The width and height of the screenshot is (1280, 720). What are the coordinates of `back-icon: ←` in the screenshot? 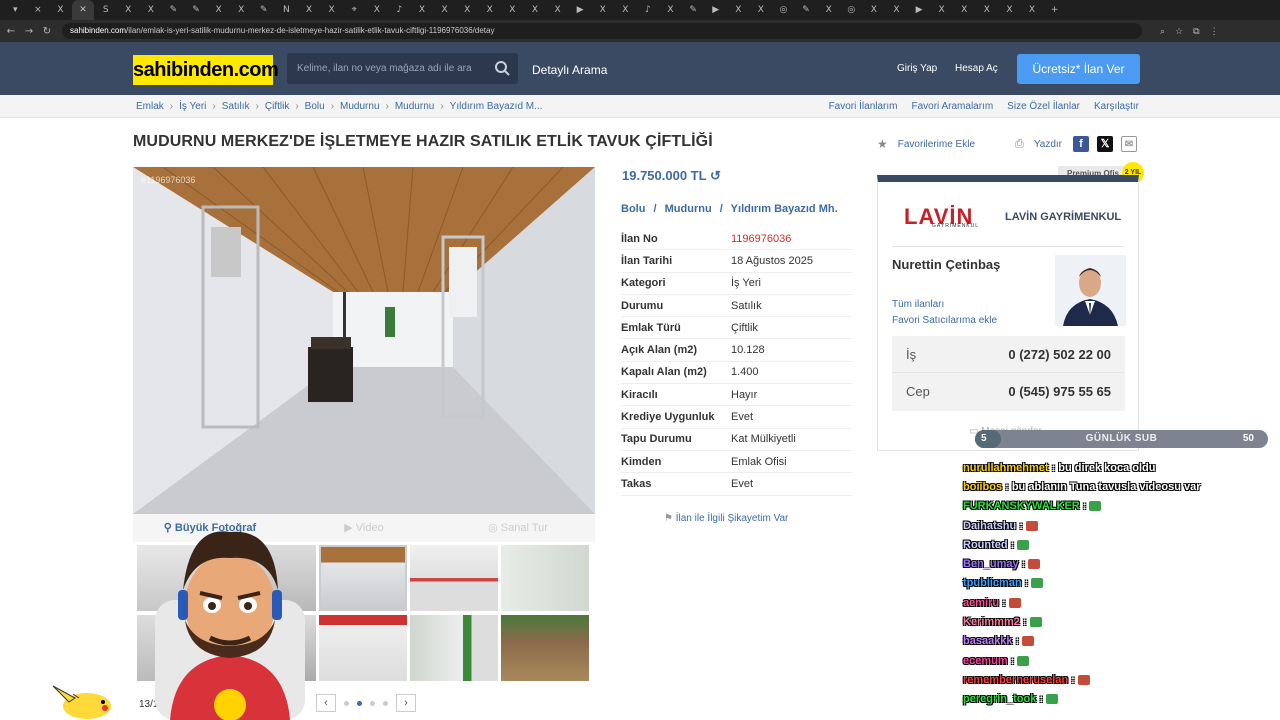 It's located at (11, 31).